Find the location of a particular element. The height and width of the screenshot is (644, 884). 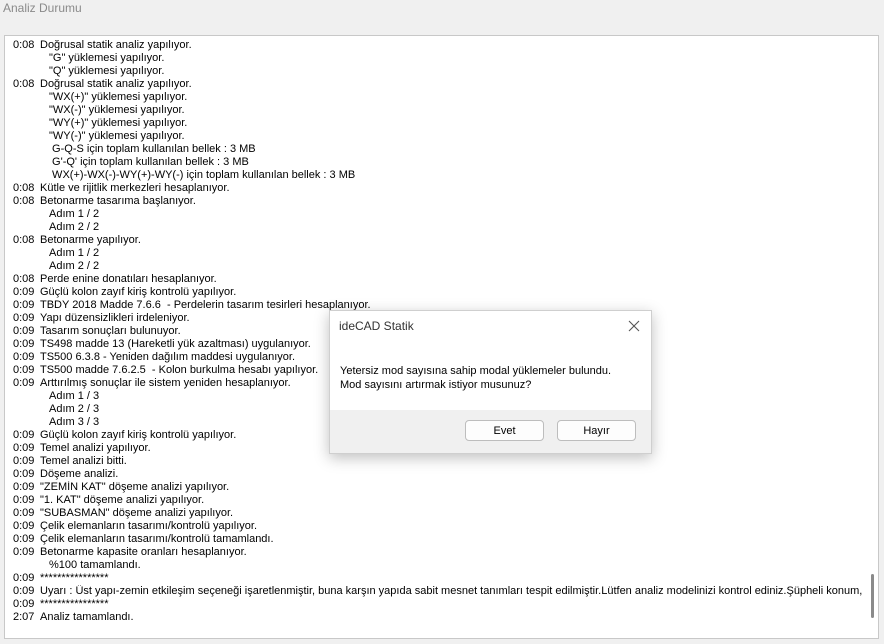

log-message: Betonarme yapılıyor. is located at coordinates (90, 240).